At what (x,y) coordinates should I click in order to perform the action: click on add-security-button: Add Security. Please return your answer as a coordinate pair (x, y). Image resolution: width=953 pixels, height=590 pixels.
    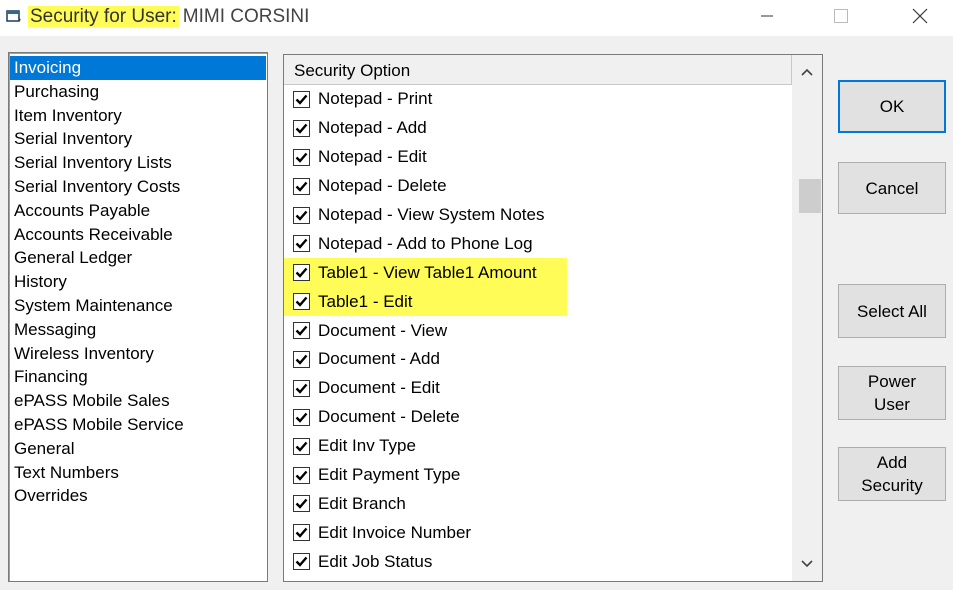
    Looking at the image, I should click on (892, 474).